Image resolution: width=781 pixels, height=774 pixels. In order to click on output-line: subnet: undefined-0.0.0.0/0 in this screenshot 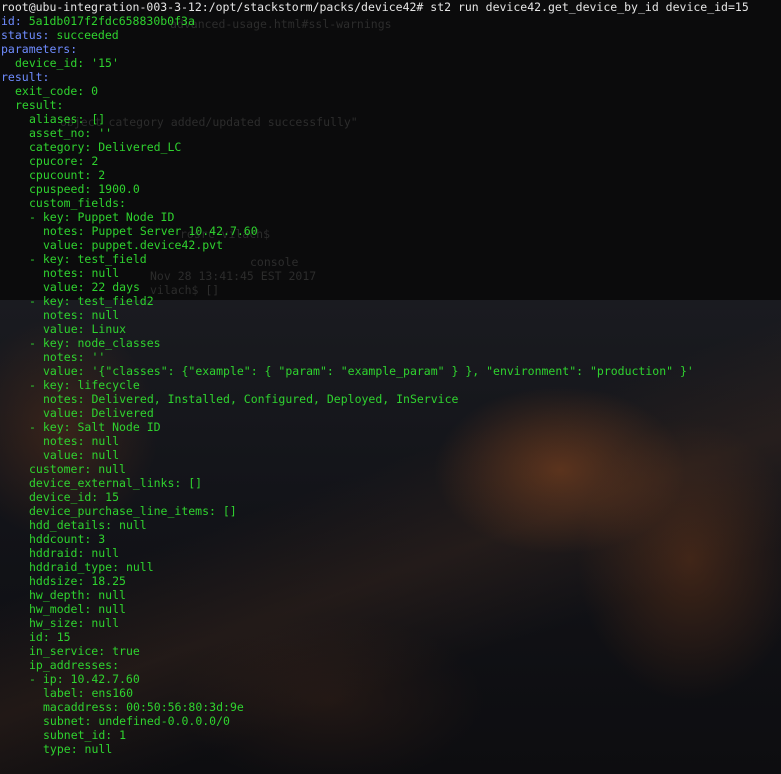, I will do `click(375, 721)`.